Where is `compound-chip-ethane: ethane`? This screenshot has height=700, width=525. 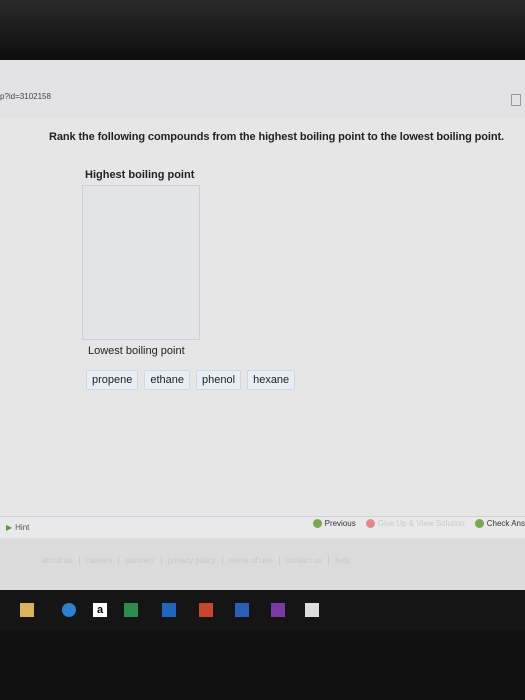
compound-chip-ethane: ethane is located at coordinates (167, 380).